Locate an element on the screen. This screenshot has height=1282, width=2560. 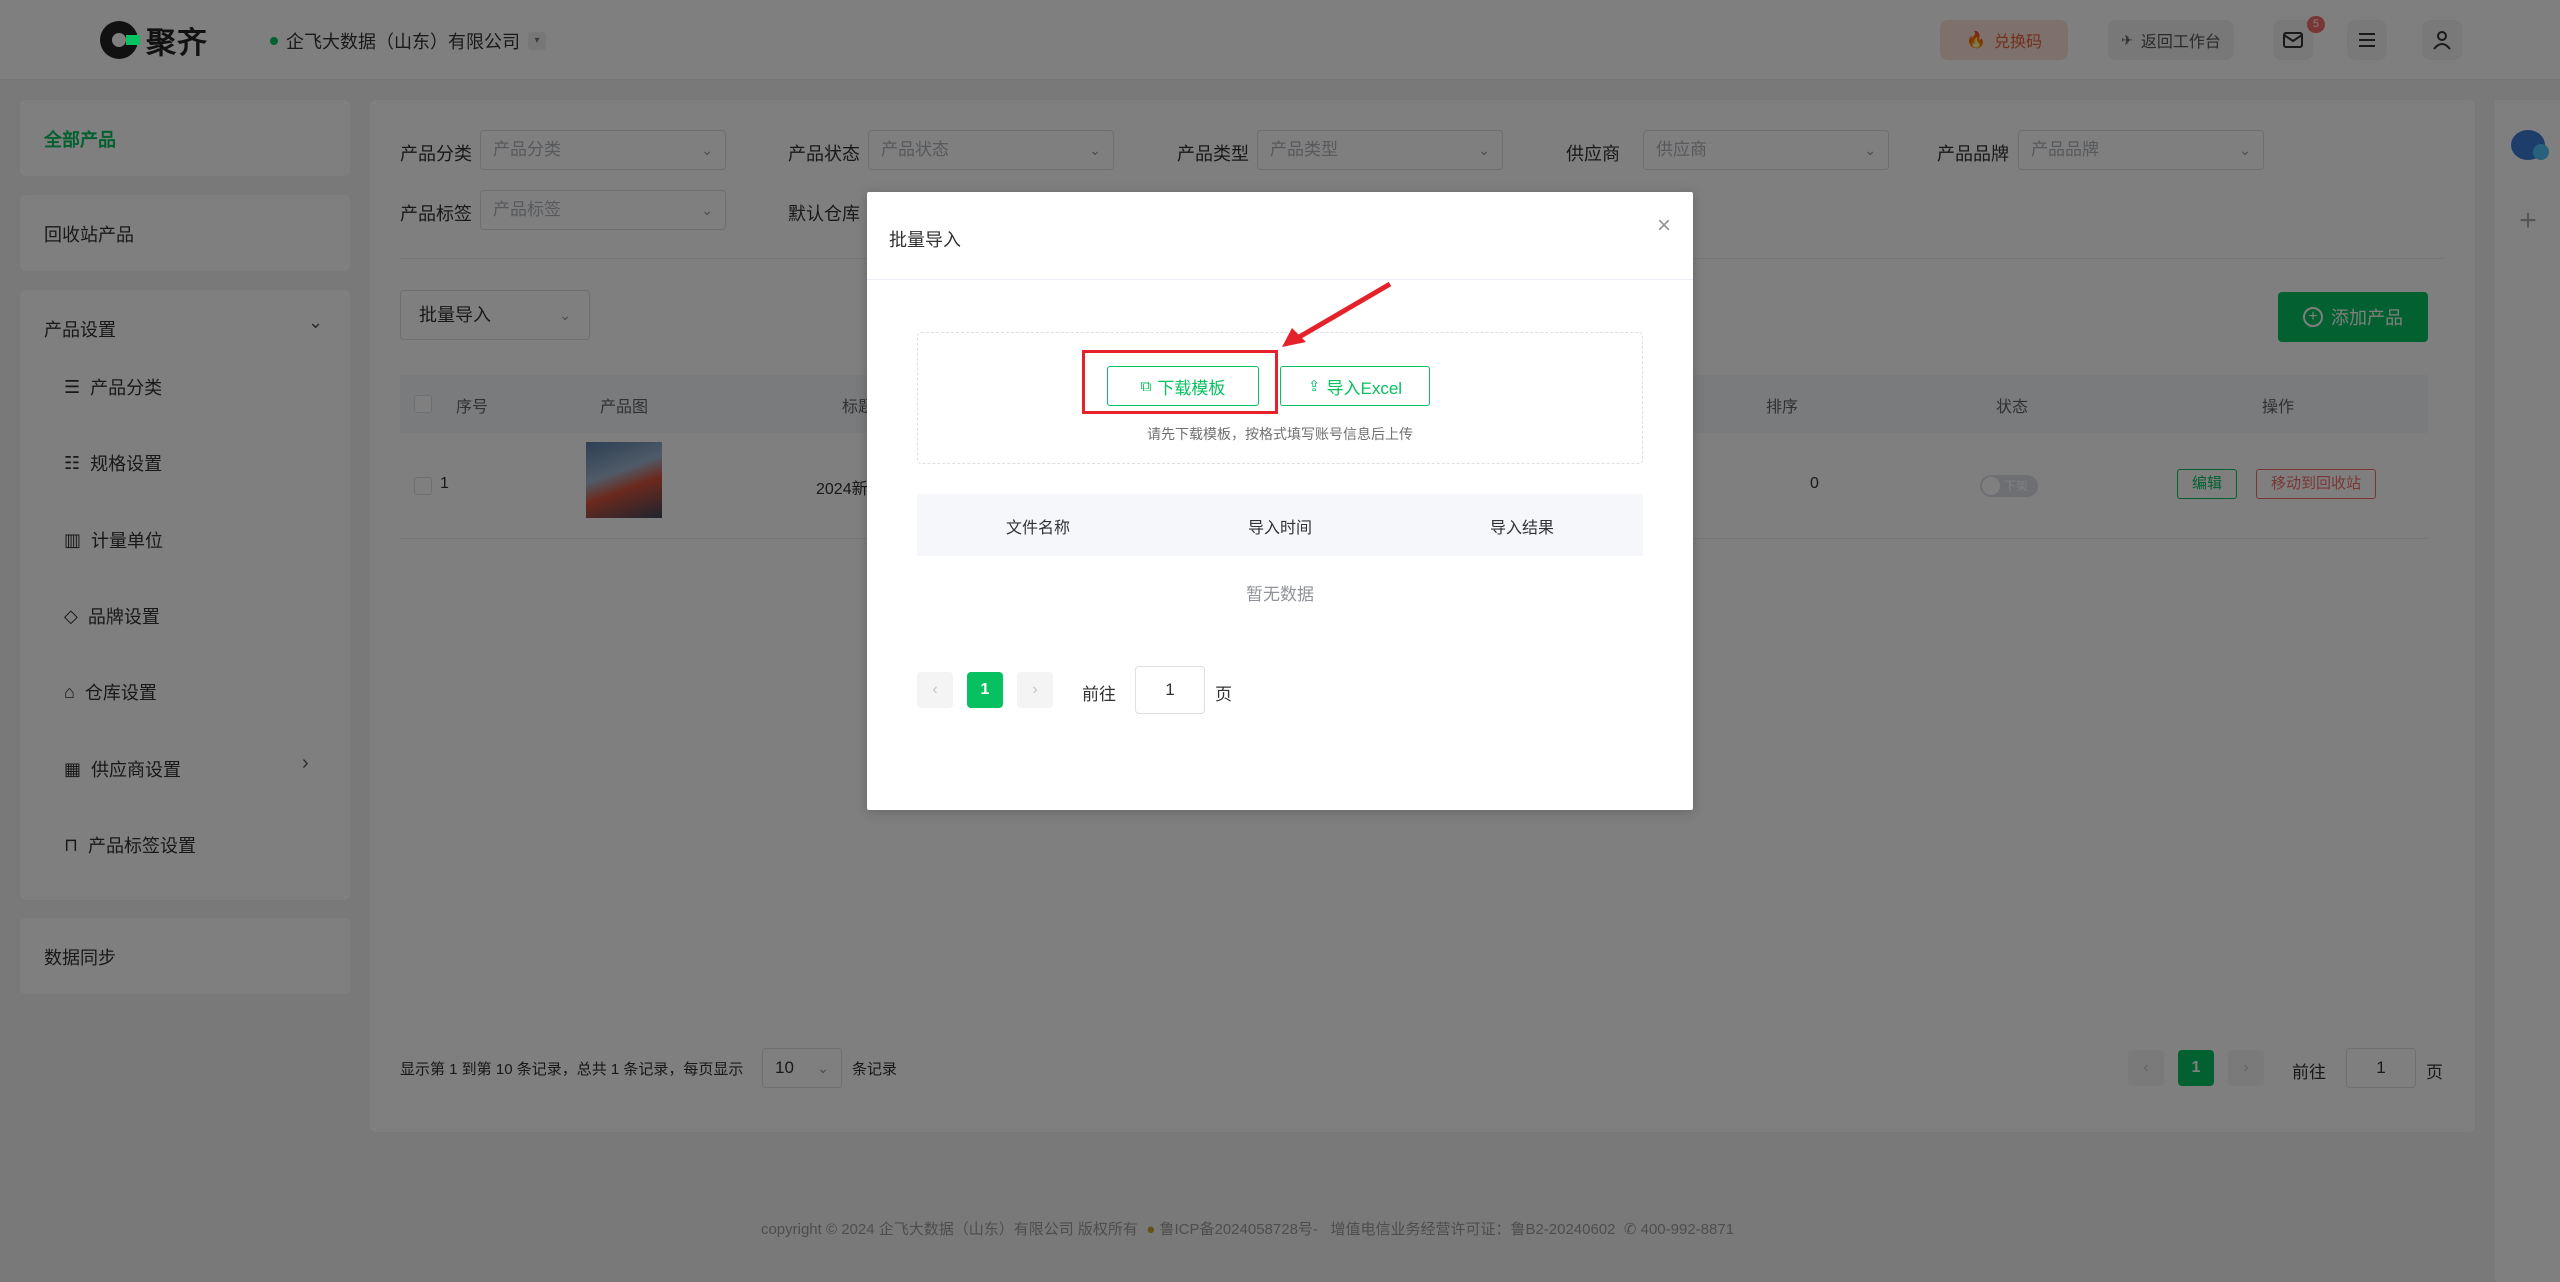
dialog-title: 批量导入 is located at coordinates (925, 240).